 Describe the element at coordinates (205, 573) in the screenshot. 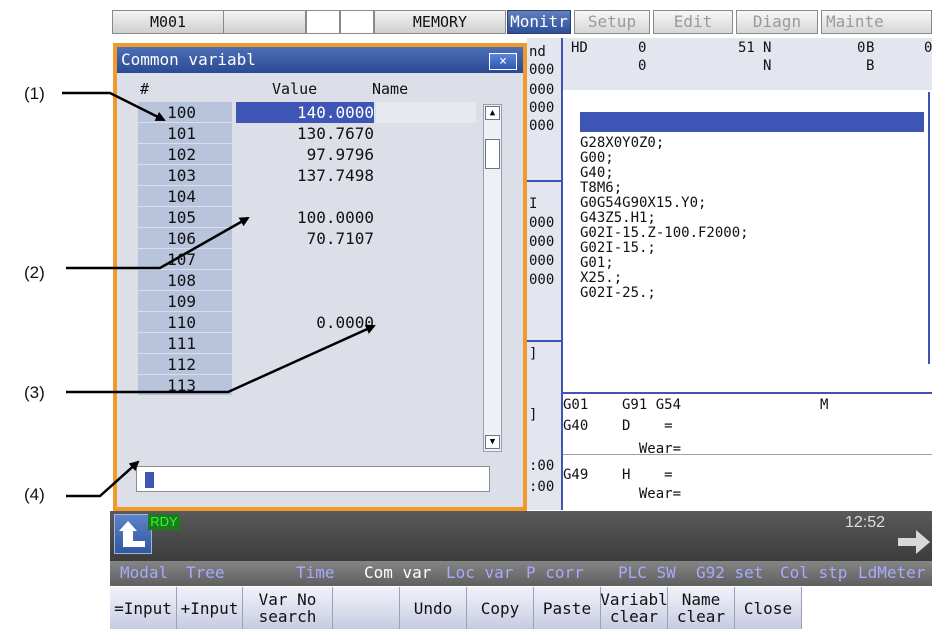

I see `menu-item-tree: Tree` at that location.